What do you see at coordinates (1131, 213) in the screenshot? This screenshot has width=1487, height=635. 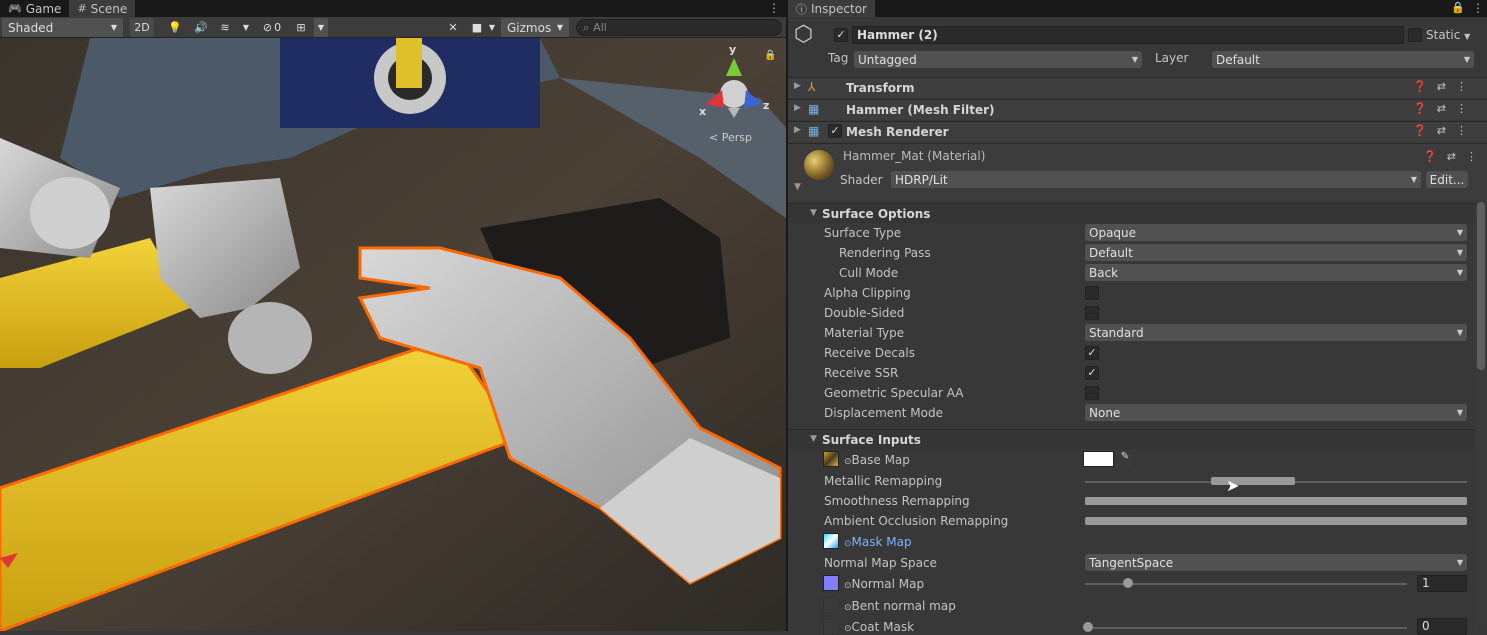 I see `surface-options-header: ▼ Surface Options` at bounding box center [1131, 213].